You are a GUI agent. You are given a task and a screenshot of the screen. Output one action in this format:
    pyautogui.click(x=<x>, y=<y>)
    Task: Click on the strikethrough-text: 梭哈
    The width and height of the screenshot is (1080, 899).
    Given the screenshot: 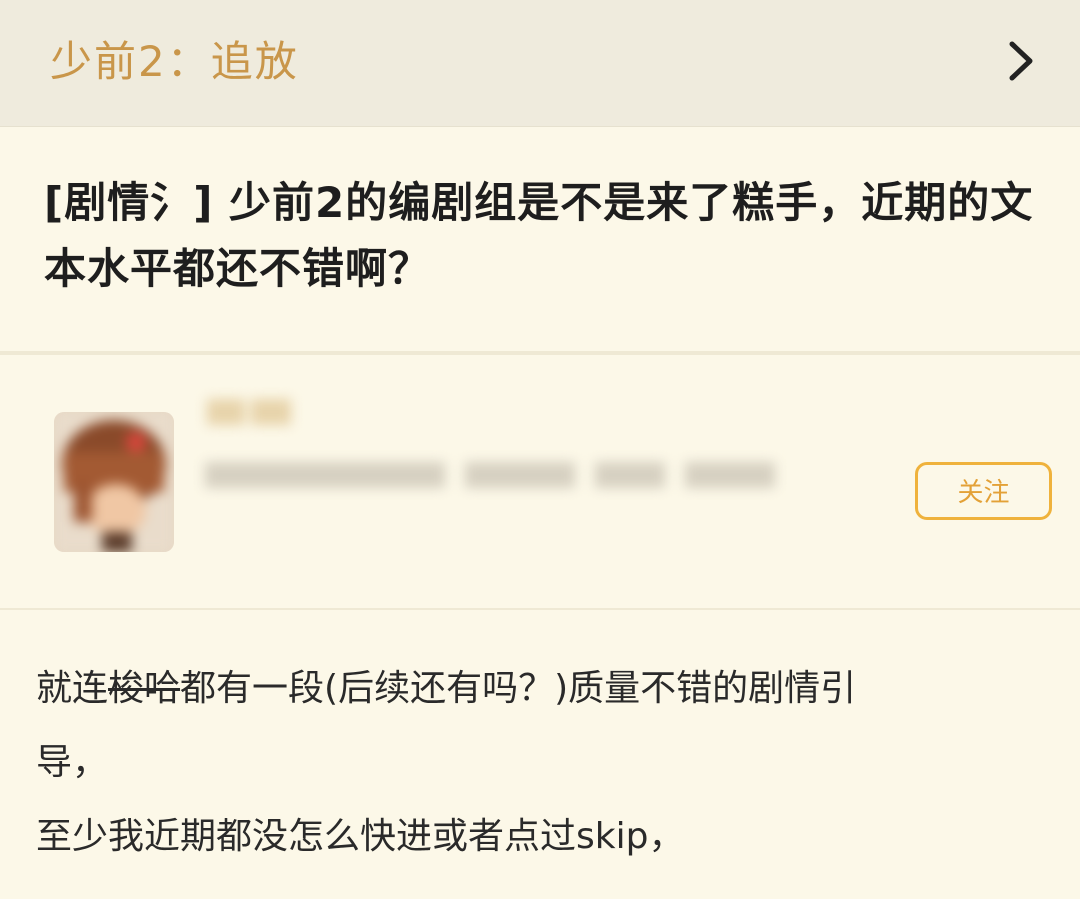 What is the action you would take?
    pyautogui.click(x=144, y=688)
    